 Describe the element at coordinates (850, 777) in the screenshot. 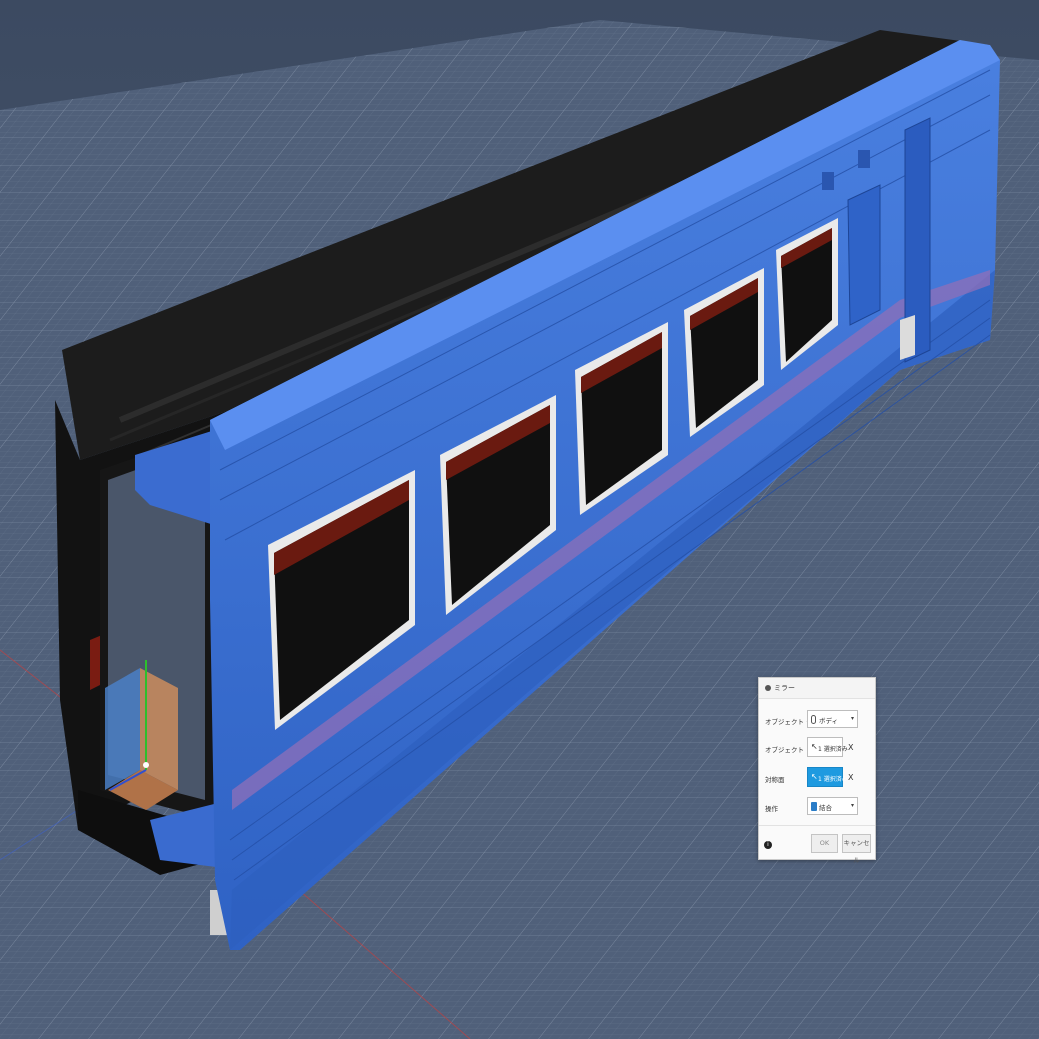

I see `clear-mirror-plane-button: X` at that location.